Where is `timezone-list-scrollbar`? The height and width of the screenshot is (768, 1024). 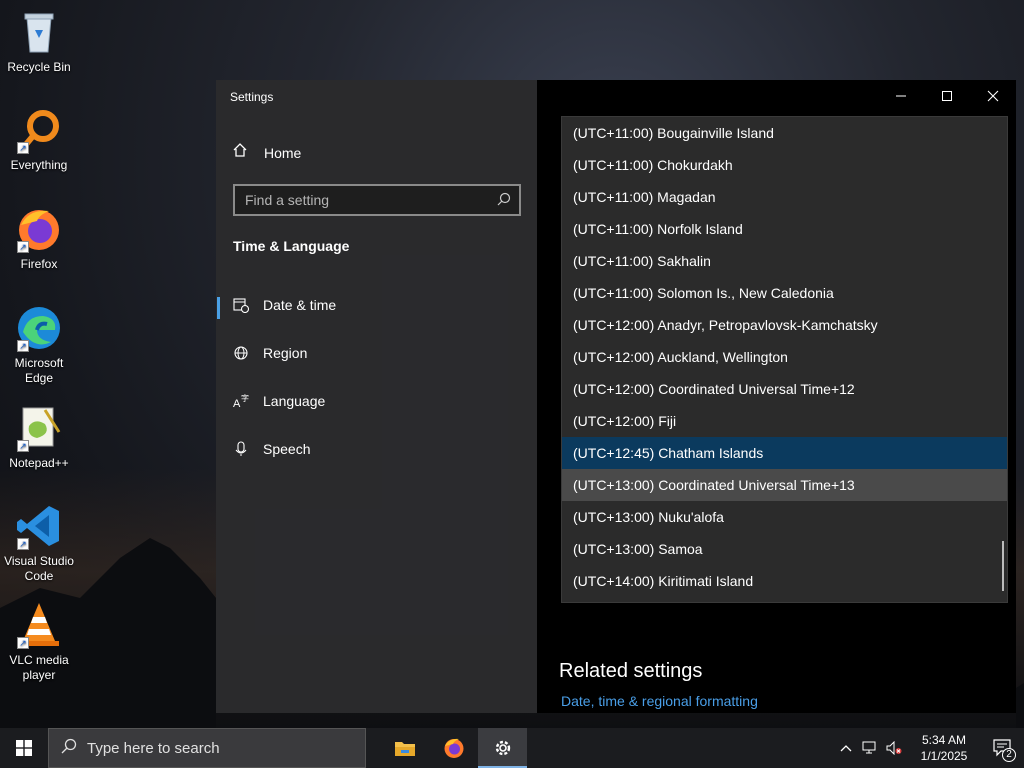 timezone-list-scrollbar is located at coordinates (1003, 566).